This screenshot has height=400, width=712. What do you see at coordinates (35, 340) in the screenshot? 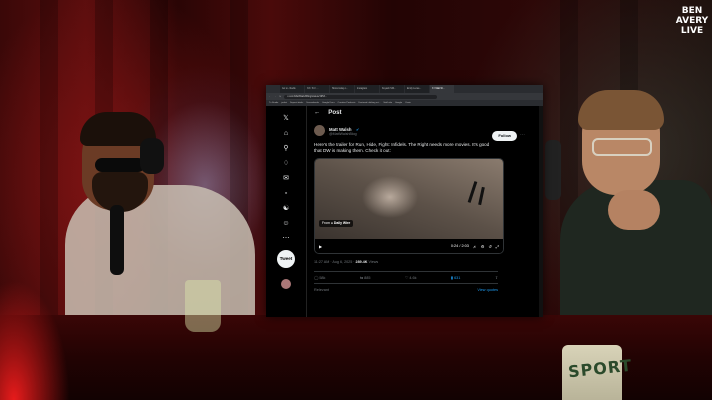
I see `red-light` at bounding box center [35, 340].